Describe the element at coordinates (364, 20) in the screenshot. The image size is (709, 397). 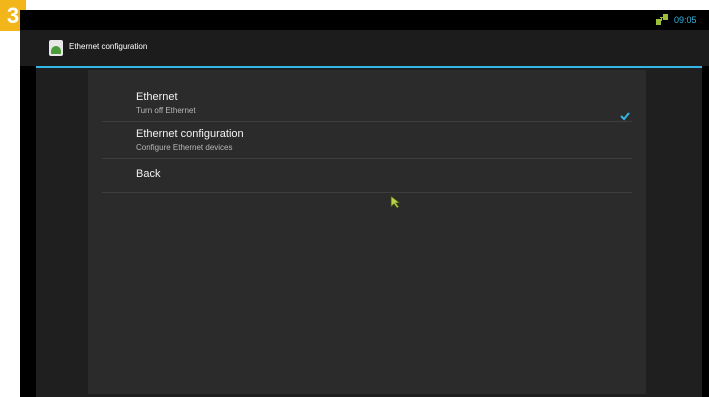
I see `status-bar: 09:05` at that location.